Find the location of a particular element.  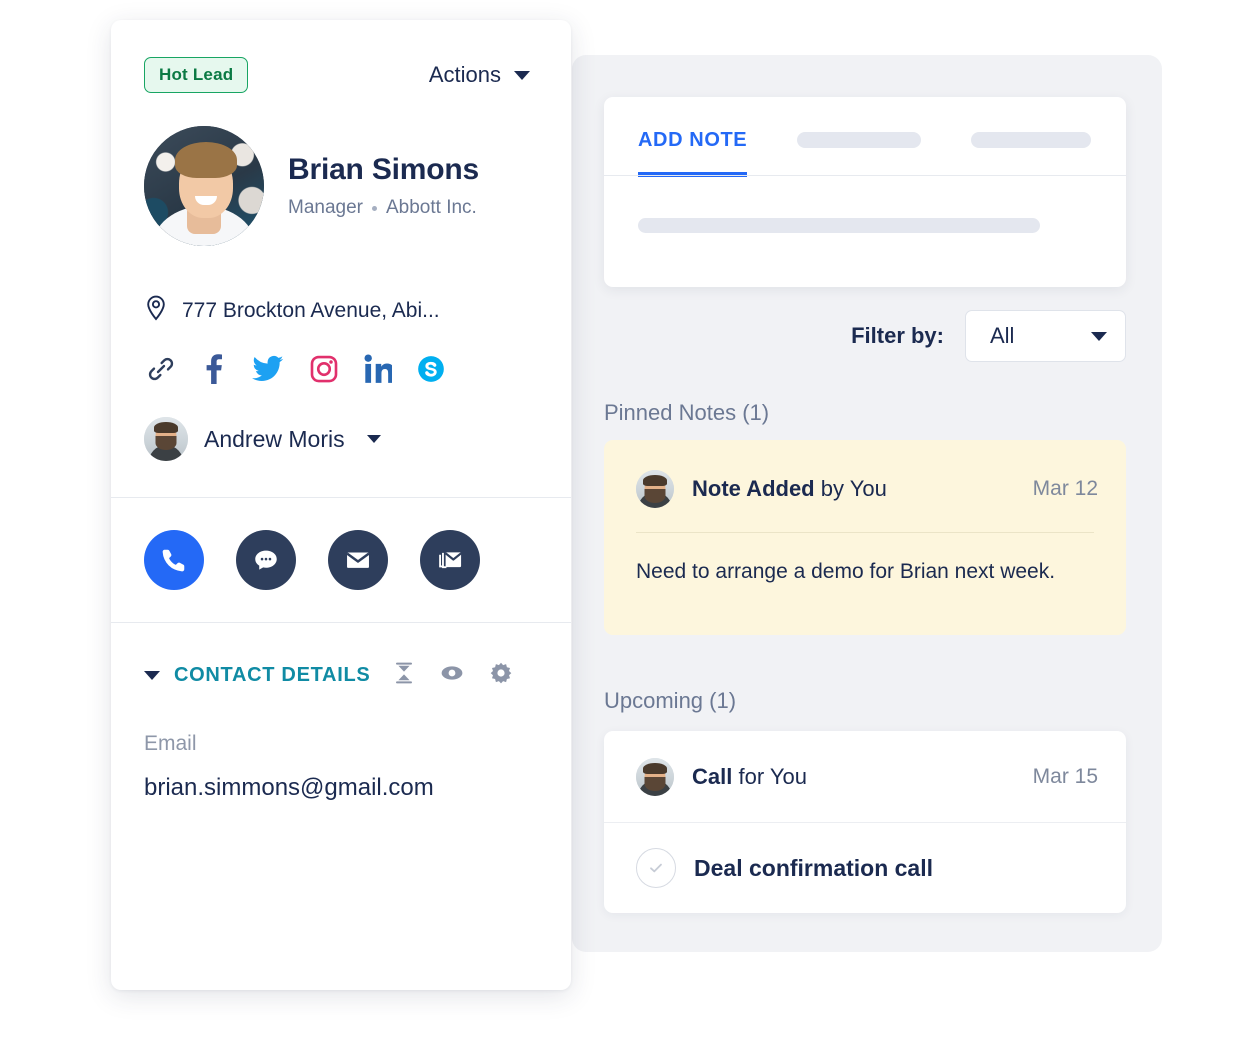

list-item: Call for You Mar 15 is located at coordinates (865, 776).